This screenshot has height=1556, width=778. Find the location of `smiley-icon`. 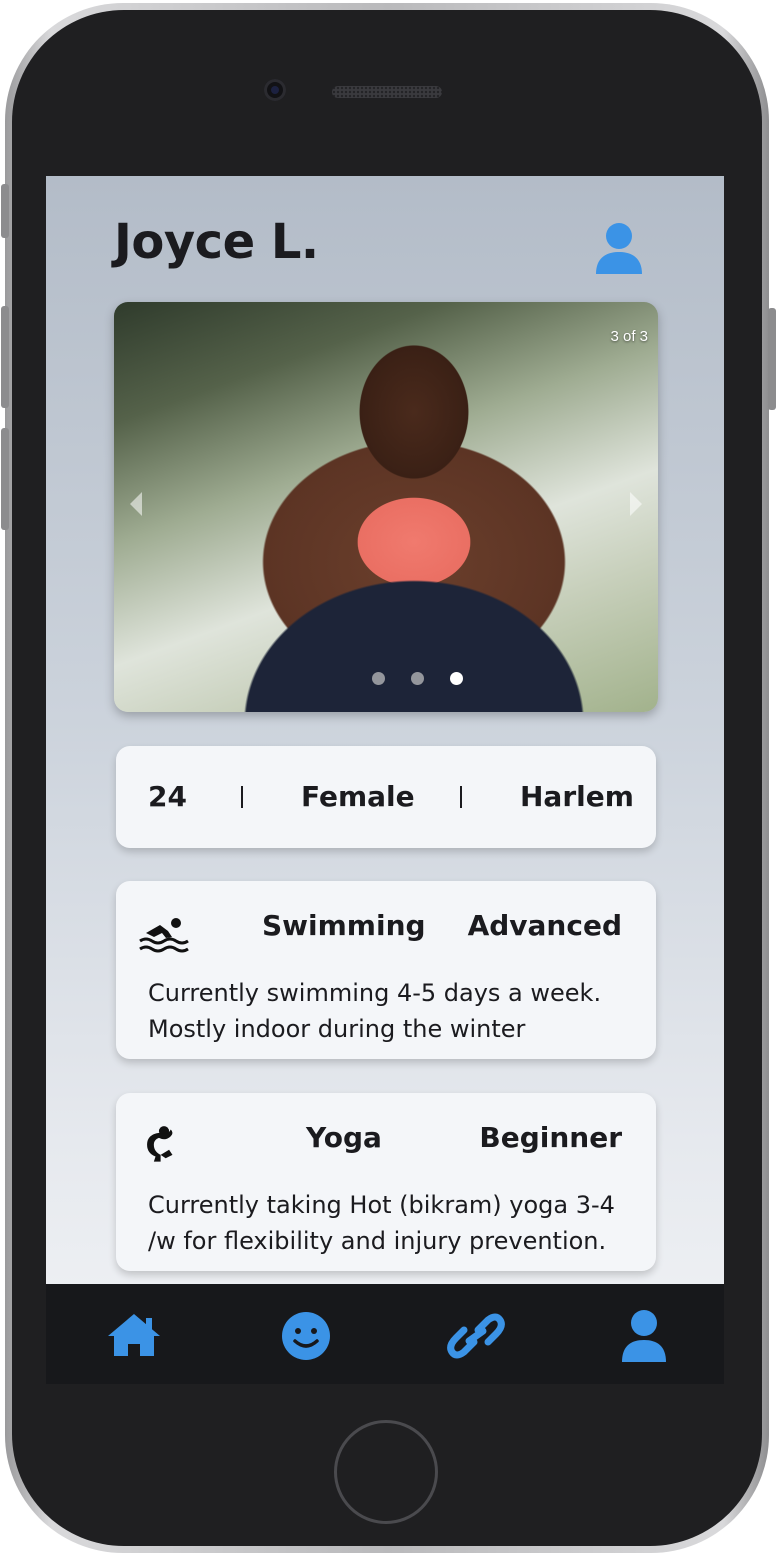

smiley-icon is located at coordinates (306, 1336).